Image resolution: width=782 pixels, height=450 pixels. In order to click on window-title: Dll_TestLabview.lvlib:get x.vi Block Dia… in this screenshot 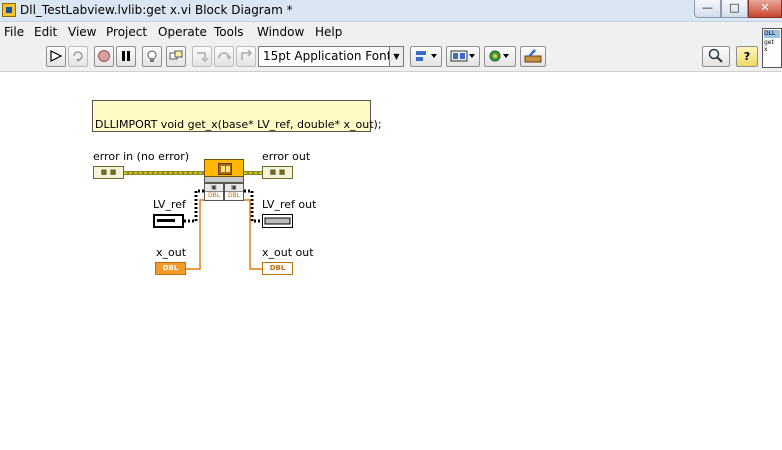, I will do `click(156, 10)`.